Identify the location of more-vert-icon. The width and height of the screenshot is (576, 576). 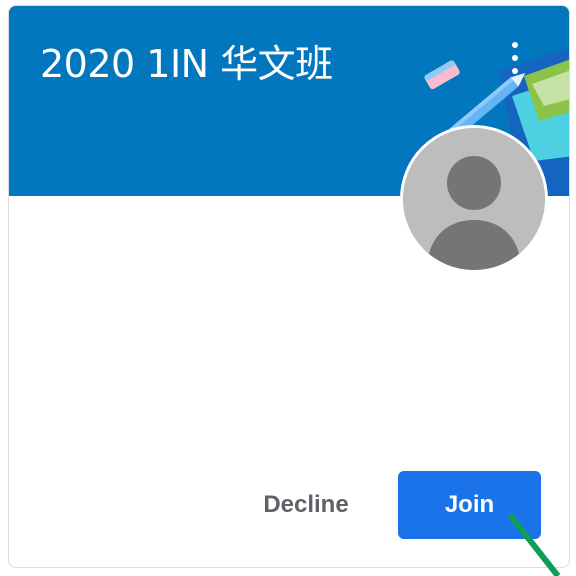
(515, 45).